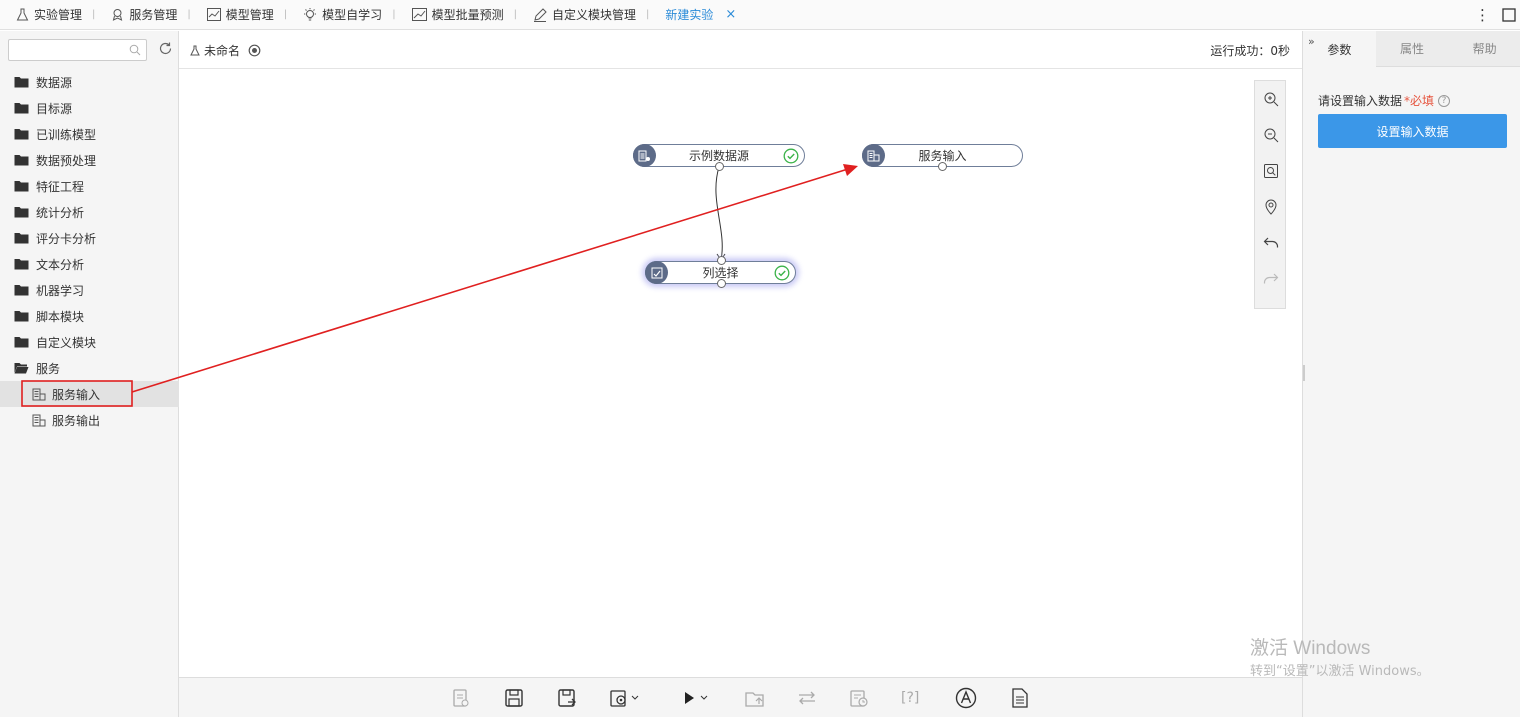 The image size is (1520, 717). I want to click on nav-model-self-learning: 模型自学习 |, so click(341, 15).